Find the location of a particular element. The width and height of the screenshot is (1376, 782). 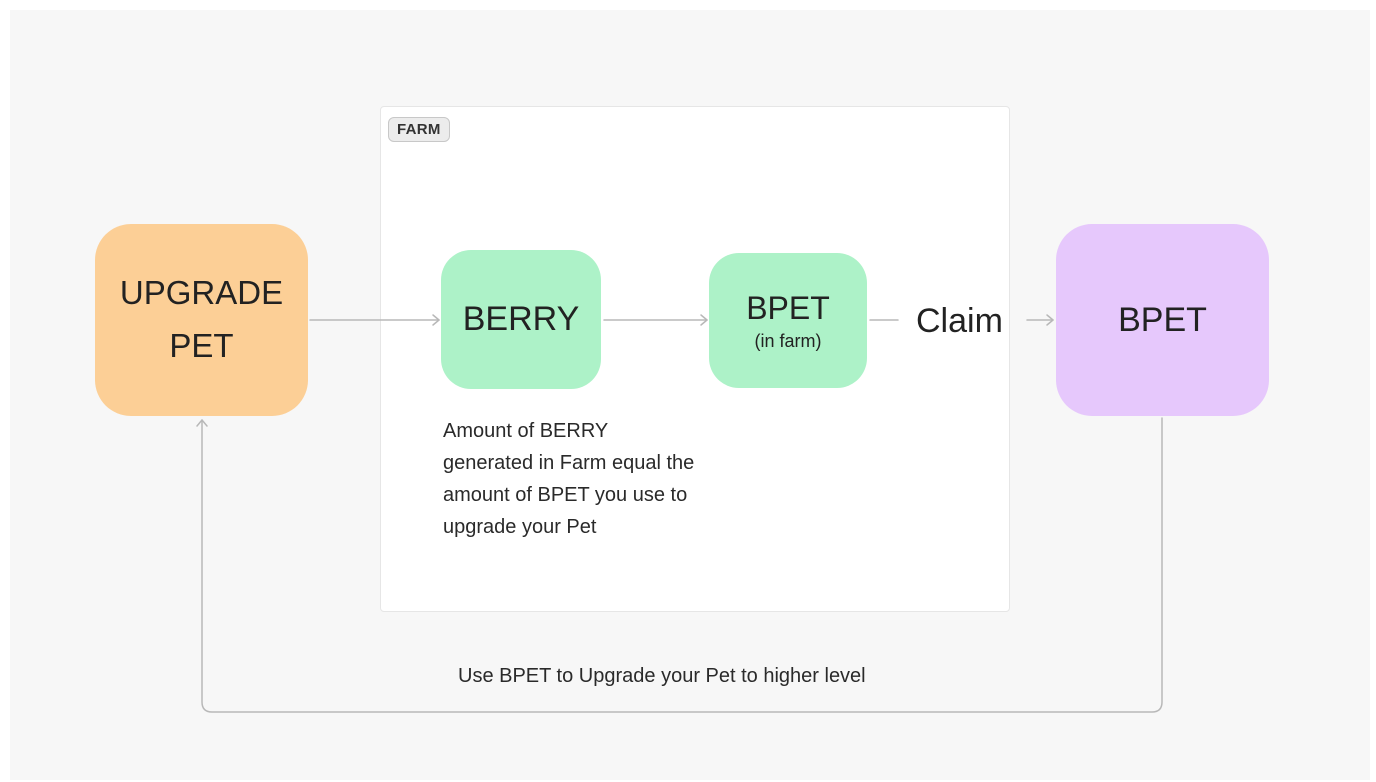

node-bpet-in-farm-label: BPET is located at coordinates (788, 307).